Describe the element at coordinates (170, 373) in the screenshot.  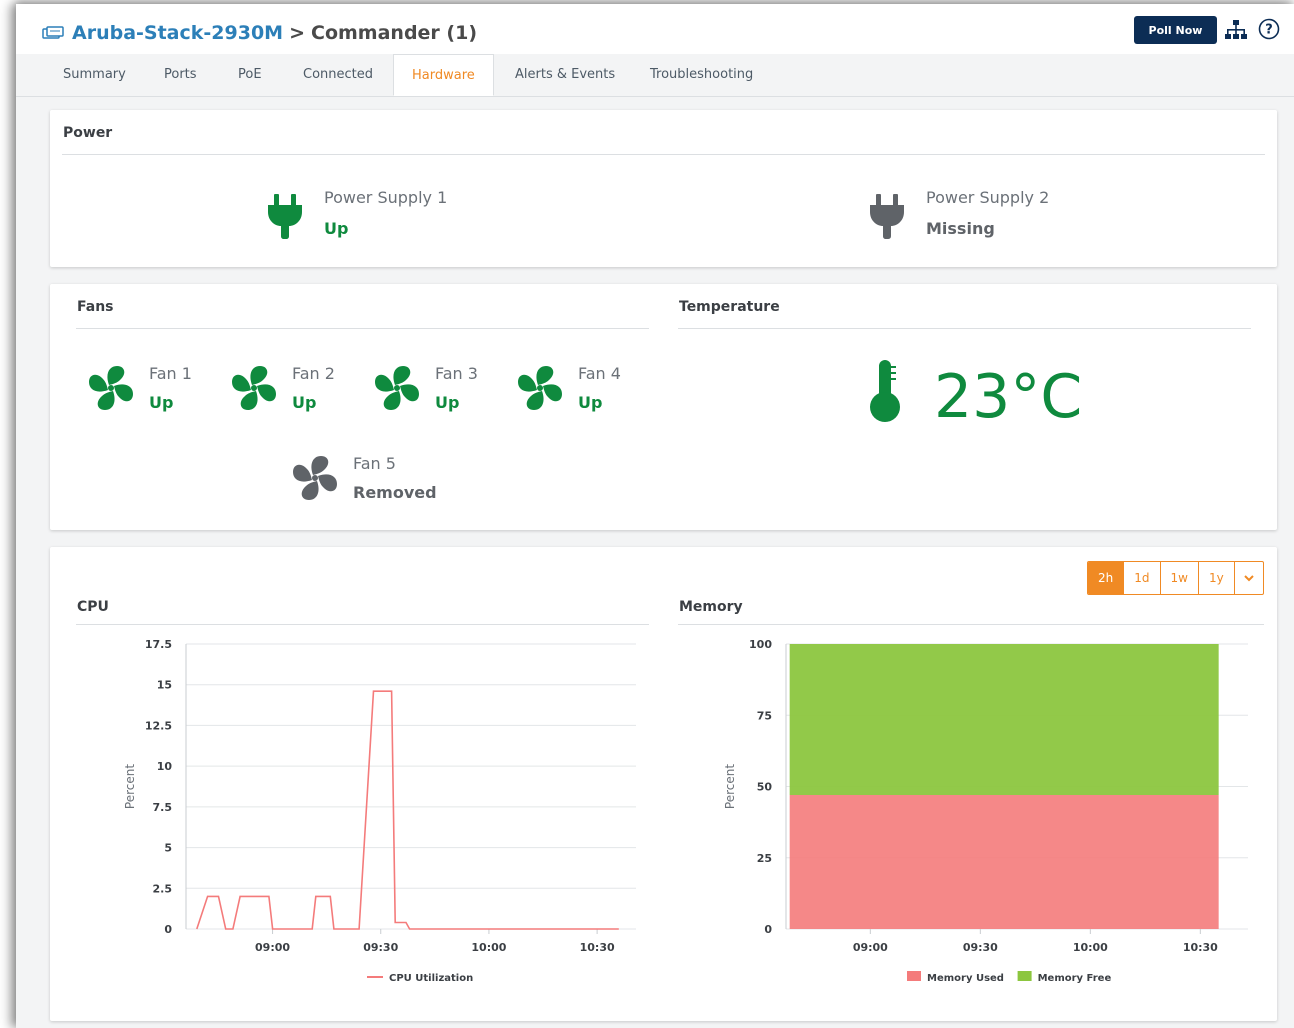
I see `fan-name: Fan 1` at that location.